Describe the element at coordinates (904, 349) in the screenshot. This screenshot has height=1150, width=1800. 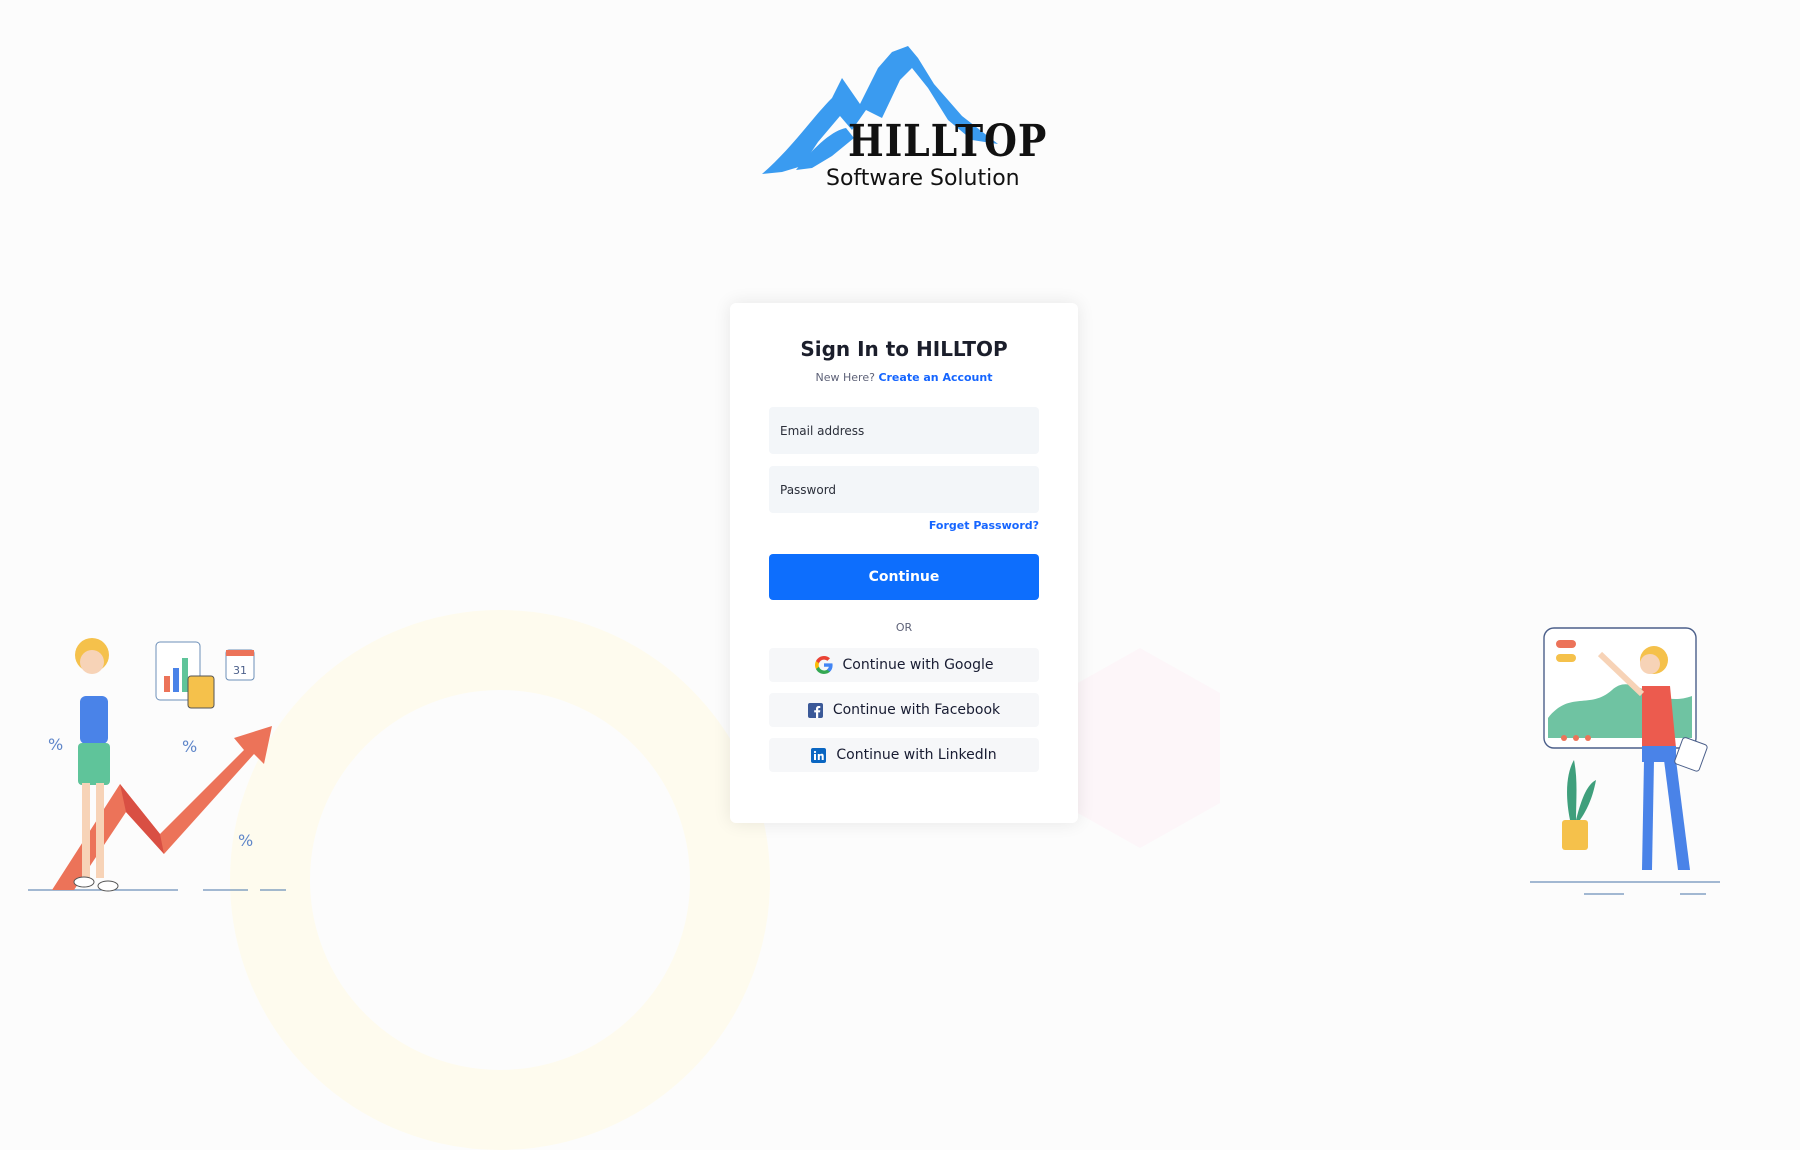
I see `signin-title: Sign In to HILLTOP` at that location.